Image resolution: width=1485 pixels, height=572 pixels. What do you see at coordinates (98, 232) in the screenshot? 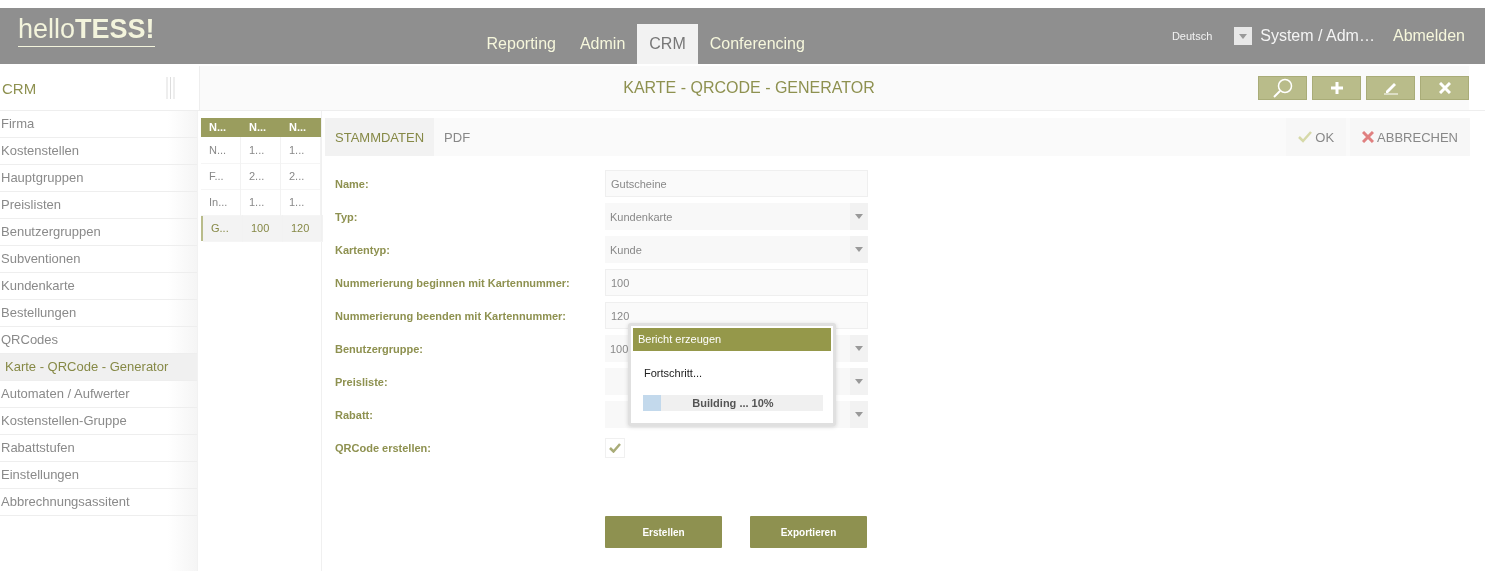
I see `sidebar-item: Benutzergruppen` at bounding box center [98, 232].